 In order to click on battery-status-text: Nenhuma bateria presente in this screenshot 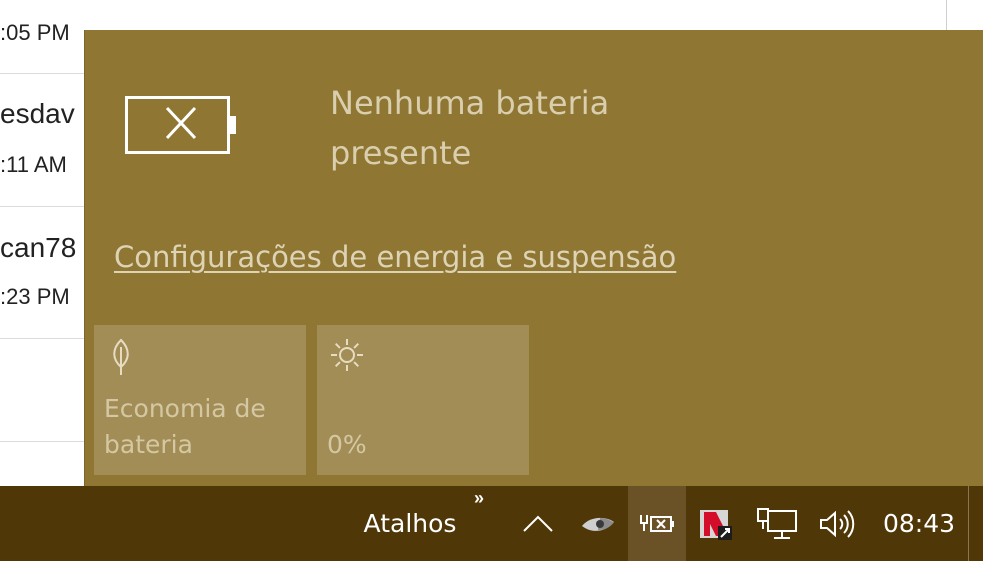, I will do `click(470, 128)`.